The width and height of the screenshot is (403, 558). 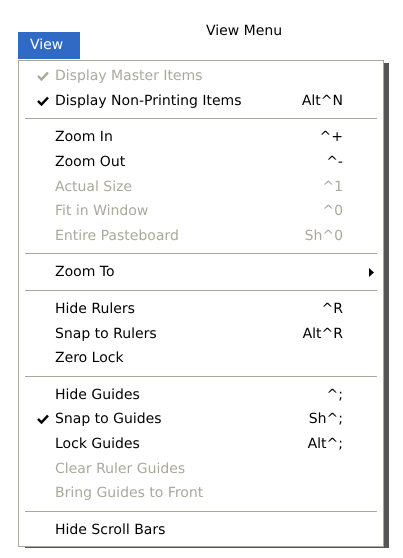 I want to click on menu-item: Zoom In ^+, so click(x=201, y=137).